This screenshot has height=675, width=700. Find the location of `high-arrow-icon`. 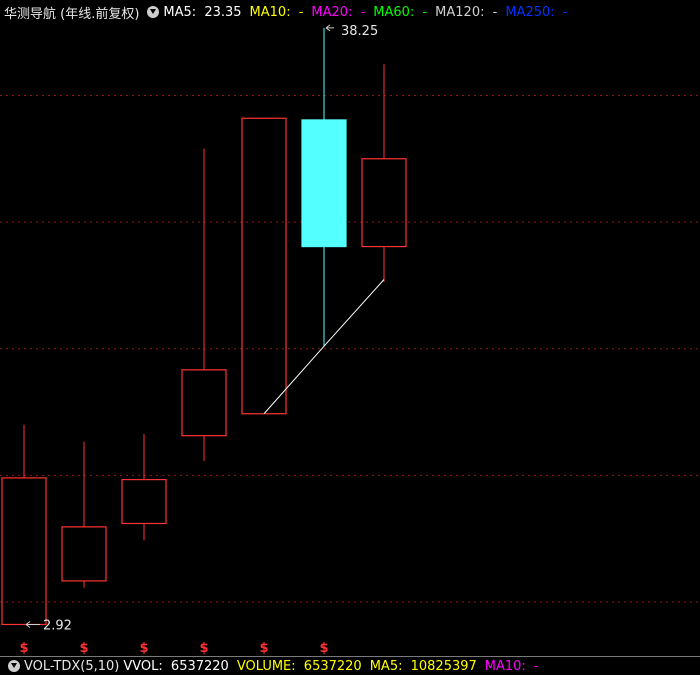

high-arrow-icon is located at coordinates (329, 28).